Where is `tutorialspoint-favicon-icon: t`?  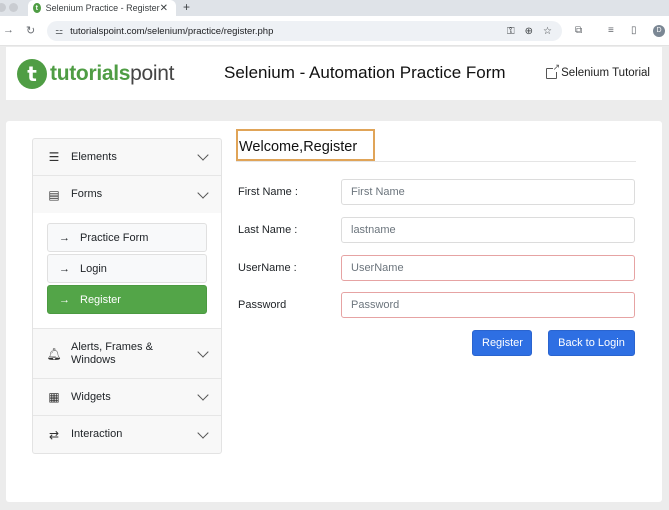
tutorialspoint-favicon-icon: t is located at coordinates (37, 8).